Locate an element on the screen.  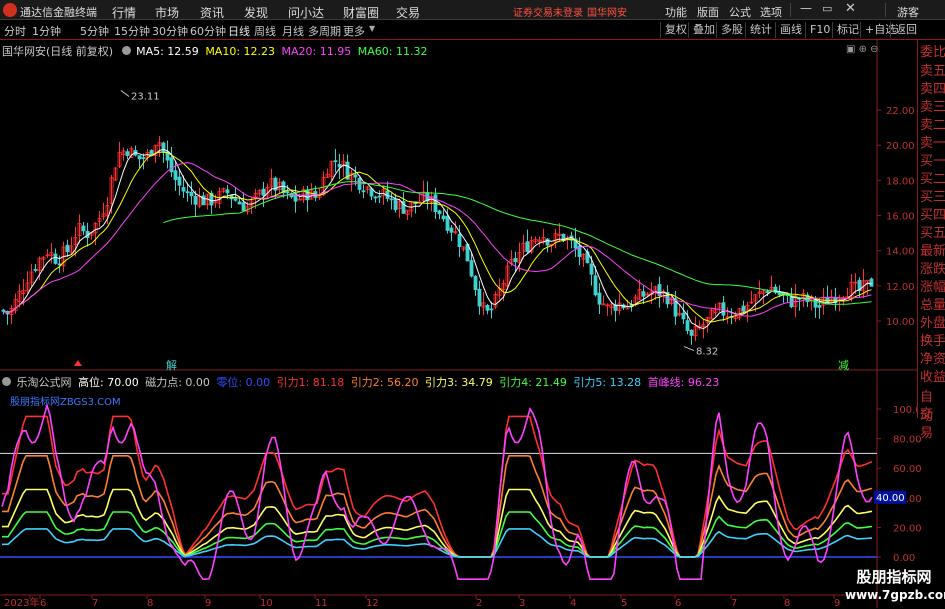
panel-change: 涨跌 is located at coordinates (932, 269).